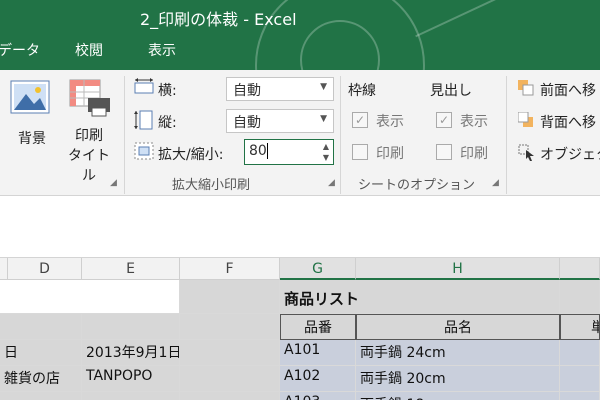 The width and height of the screenshot is (600, 400). I want to click on date-cell: 2013年9月1日, so click(131, 353).